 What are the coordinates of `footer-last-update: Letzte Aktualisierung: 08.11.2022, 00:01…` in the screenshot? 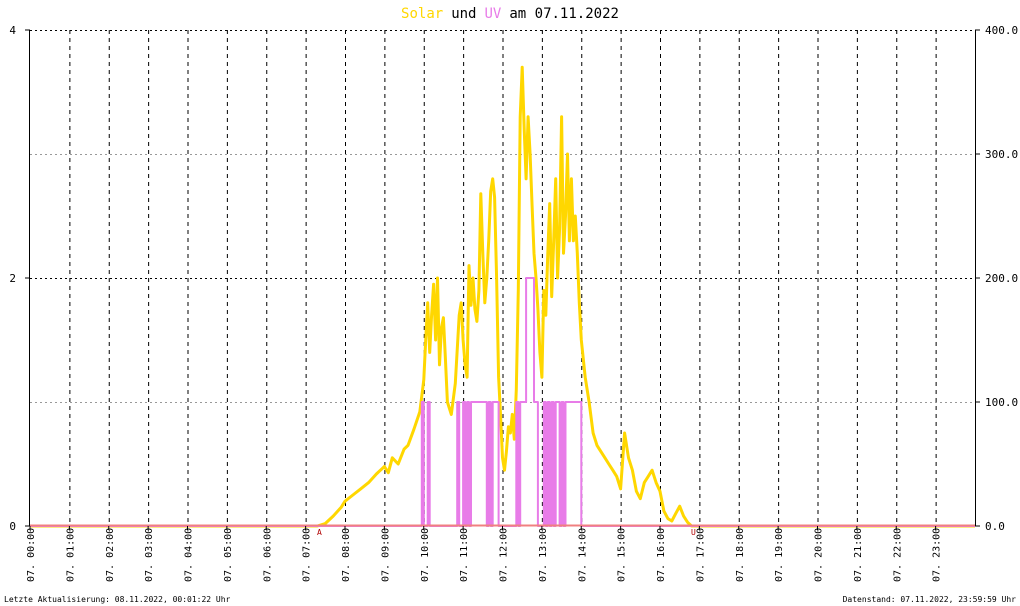 It's located at (117, 599).